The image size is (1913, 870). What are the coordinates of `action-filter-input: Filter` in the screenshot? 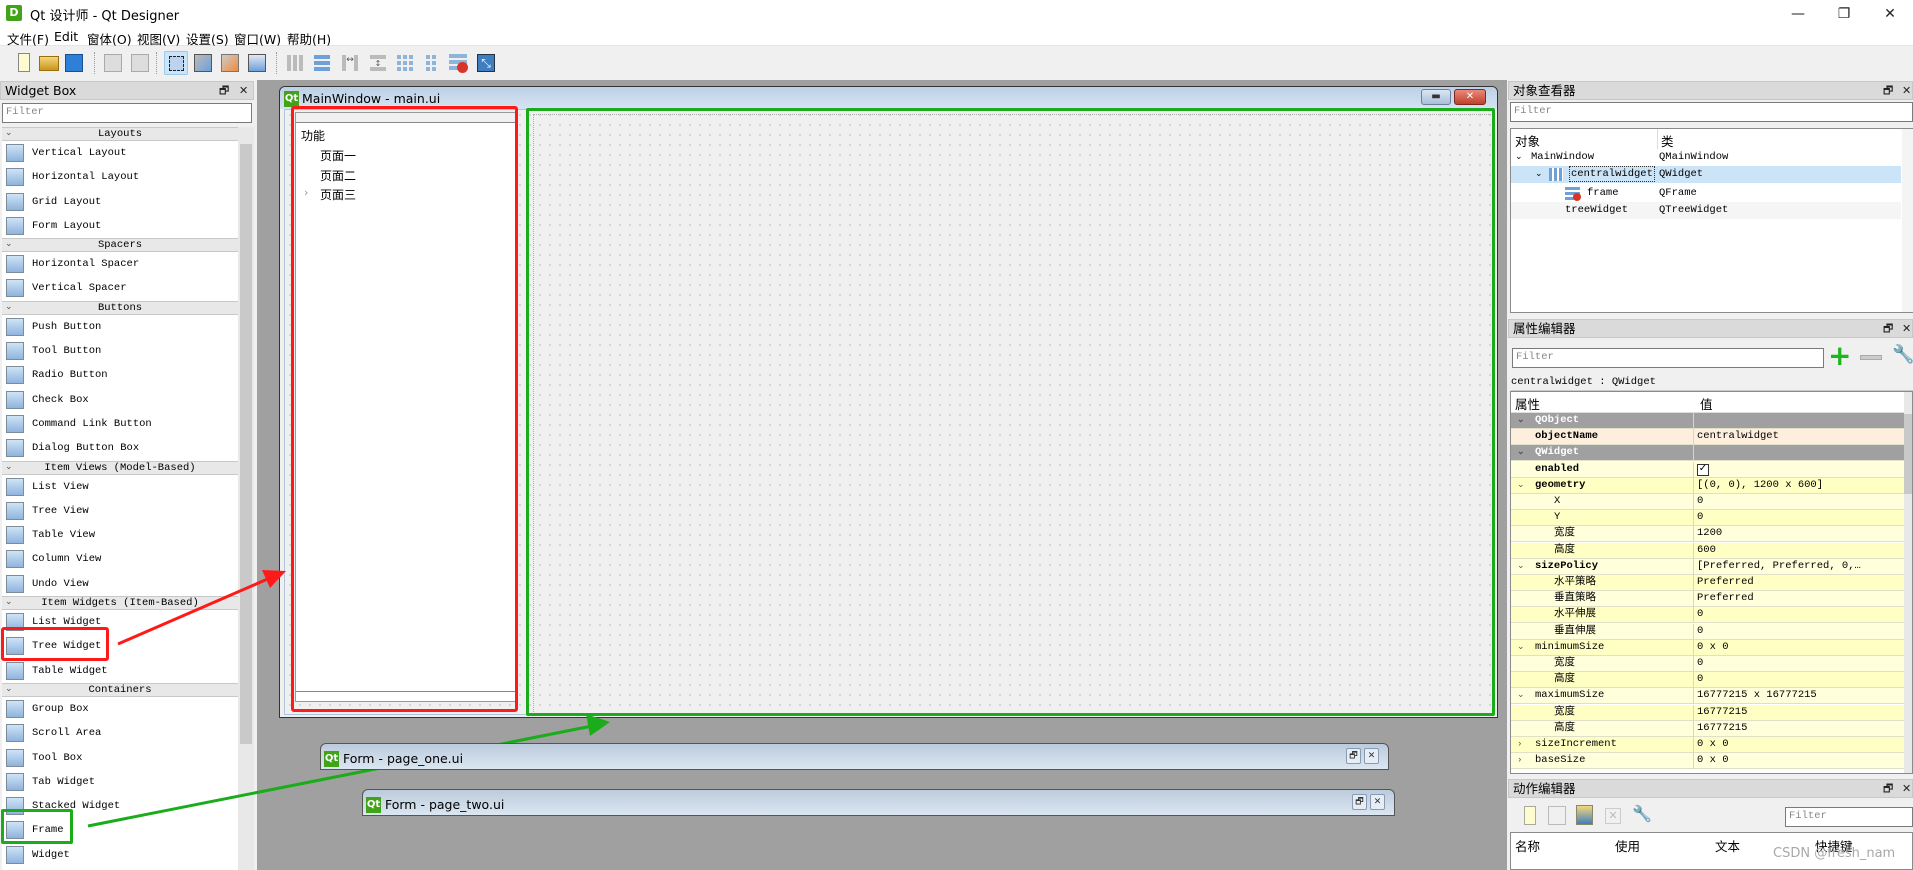 It's located at (1849, 817).